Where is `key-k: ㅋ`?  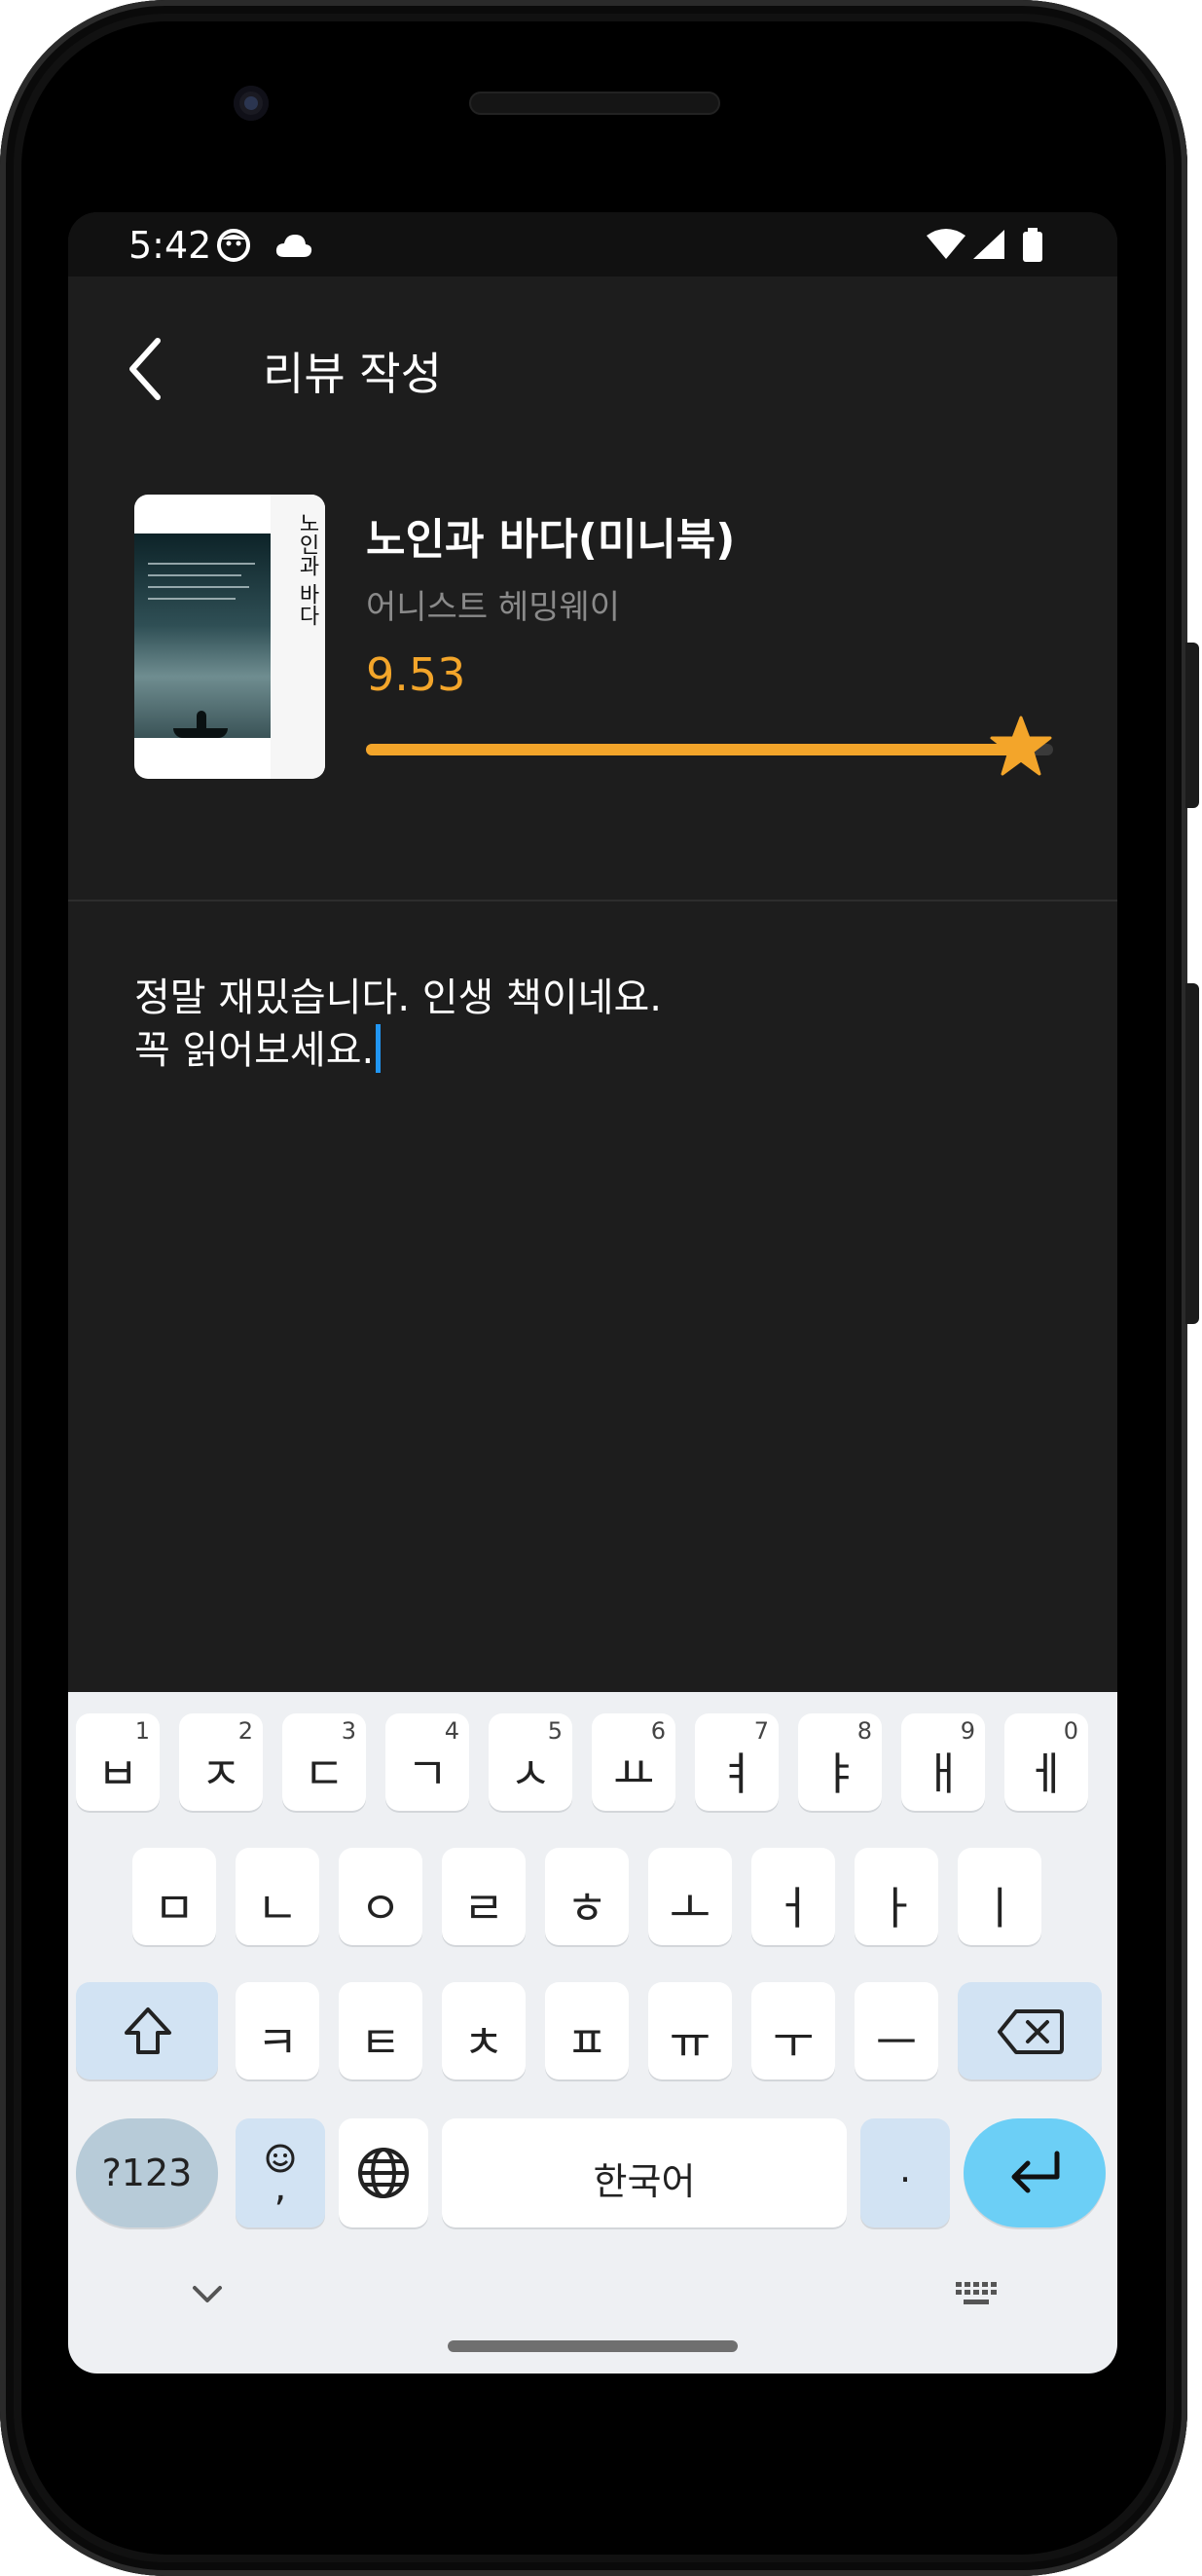
key-k: ㅋ is located at coordinates (277, 2030).